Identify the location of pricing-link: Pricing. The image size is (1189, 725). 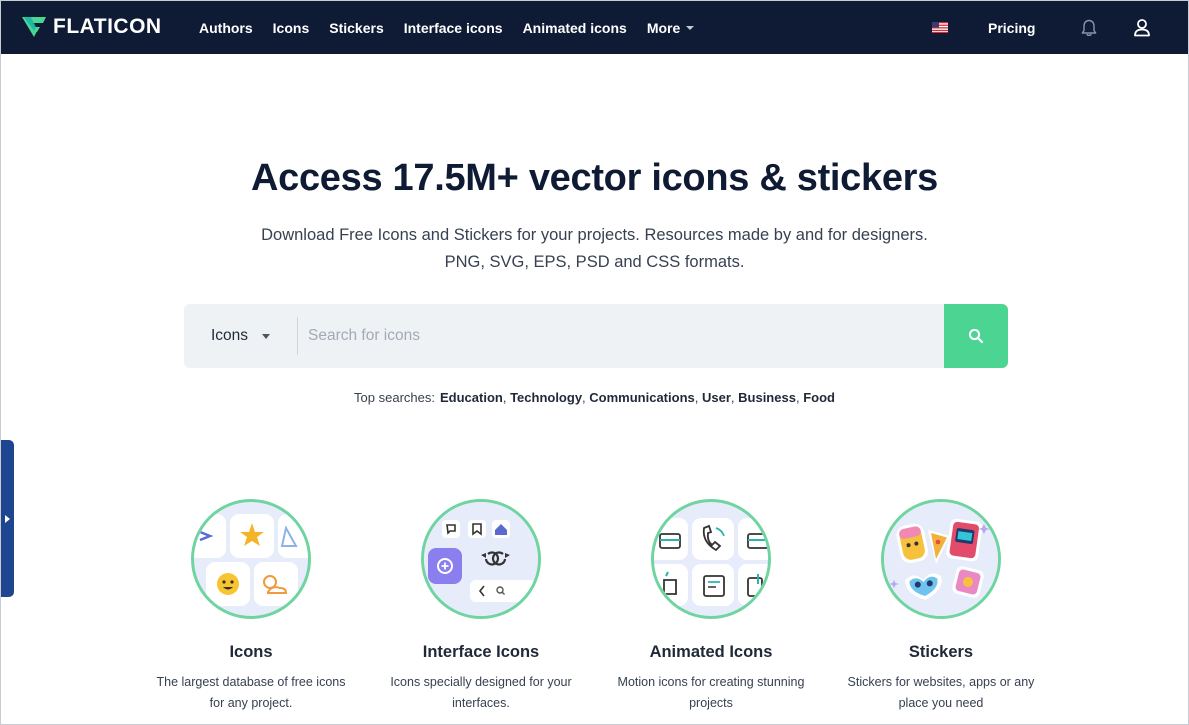
(1011, 28).